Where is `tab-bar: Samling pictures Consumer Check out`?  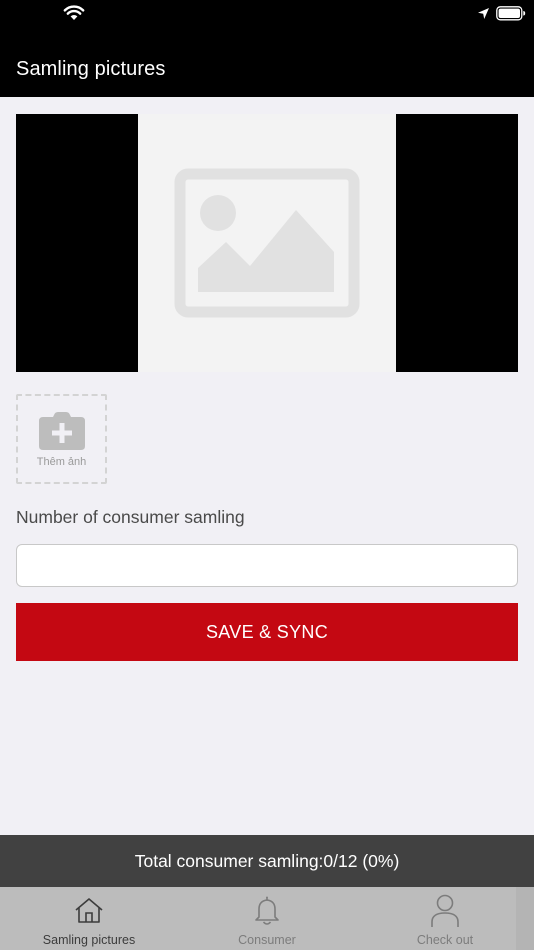 tab-bar: Samling pictures Consumer Check out is located at coordinates (267, 918).